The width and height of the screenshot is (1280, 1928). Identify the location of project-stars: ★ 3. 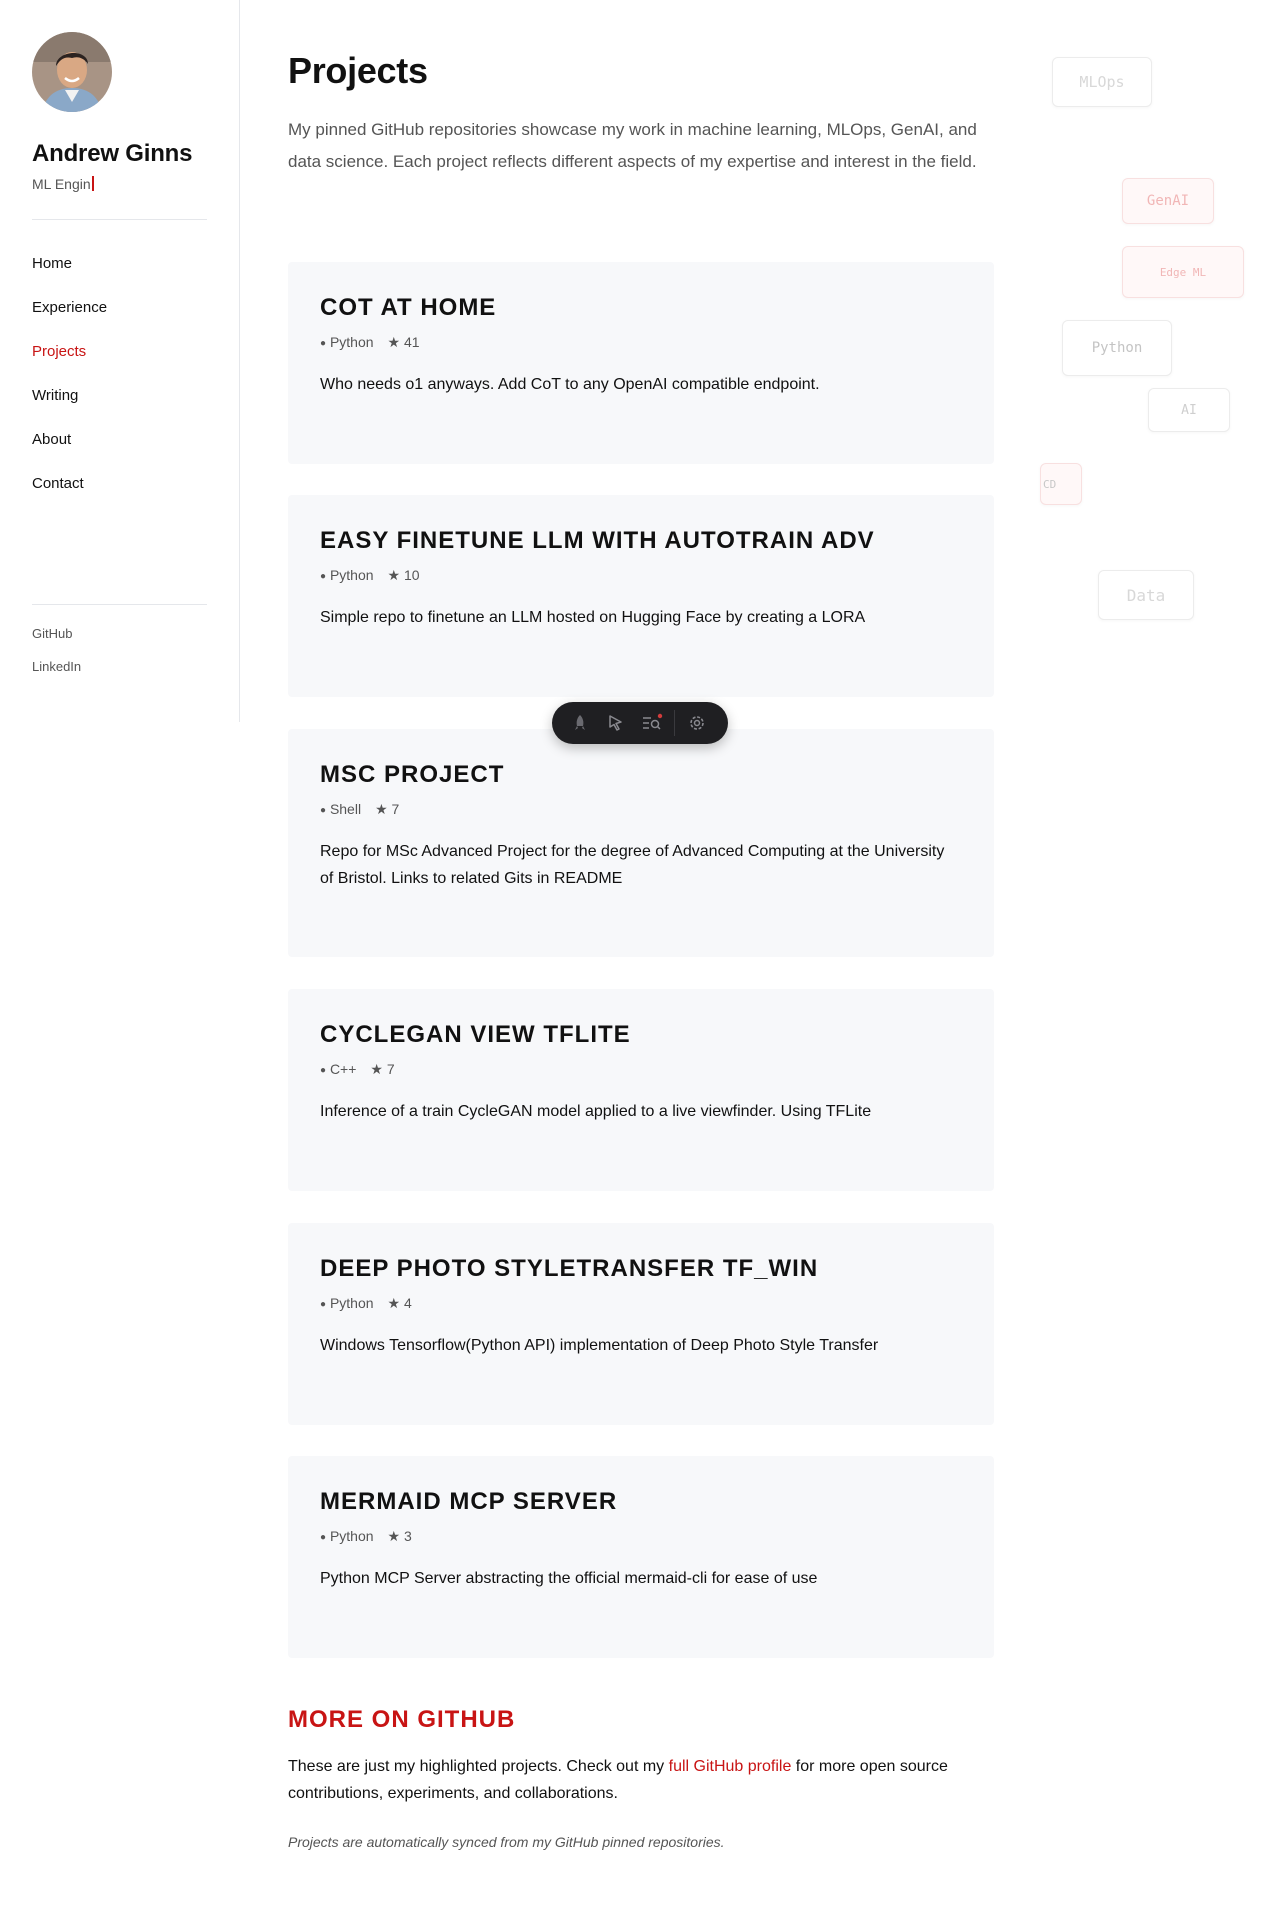
(399, 1536).